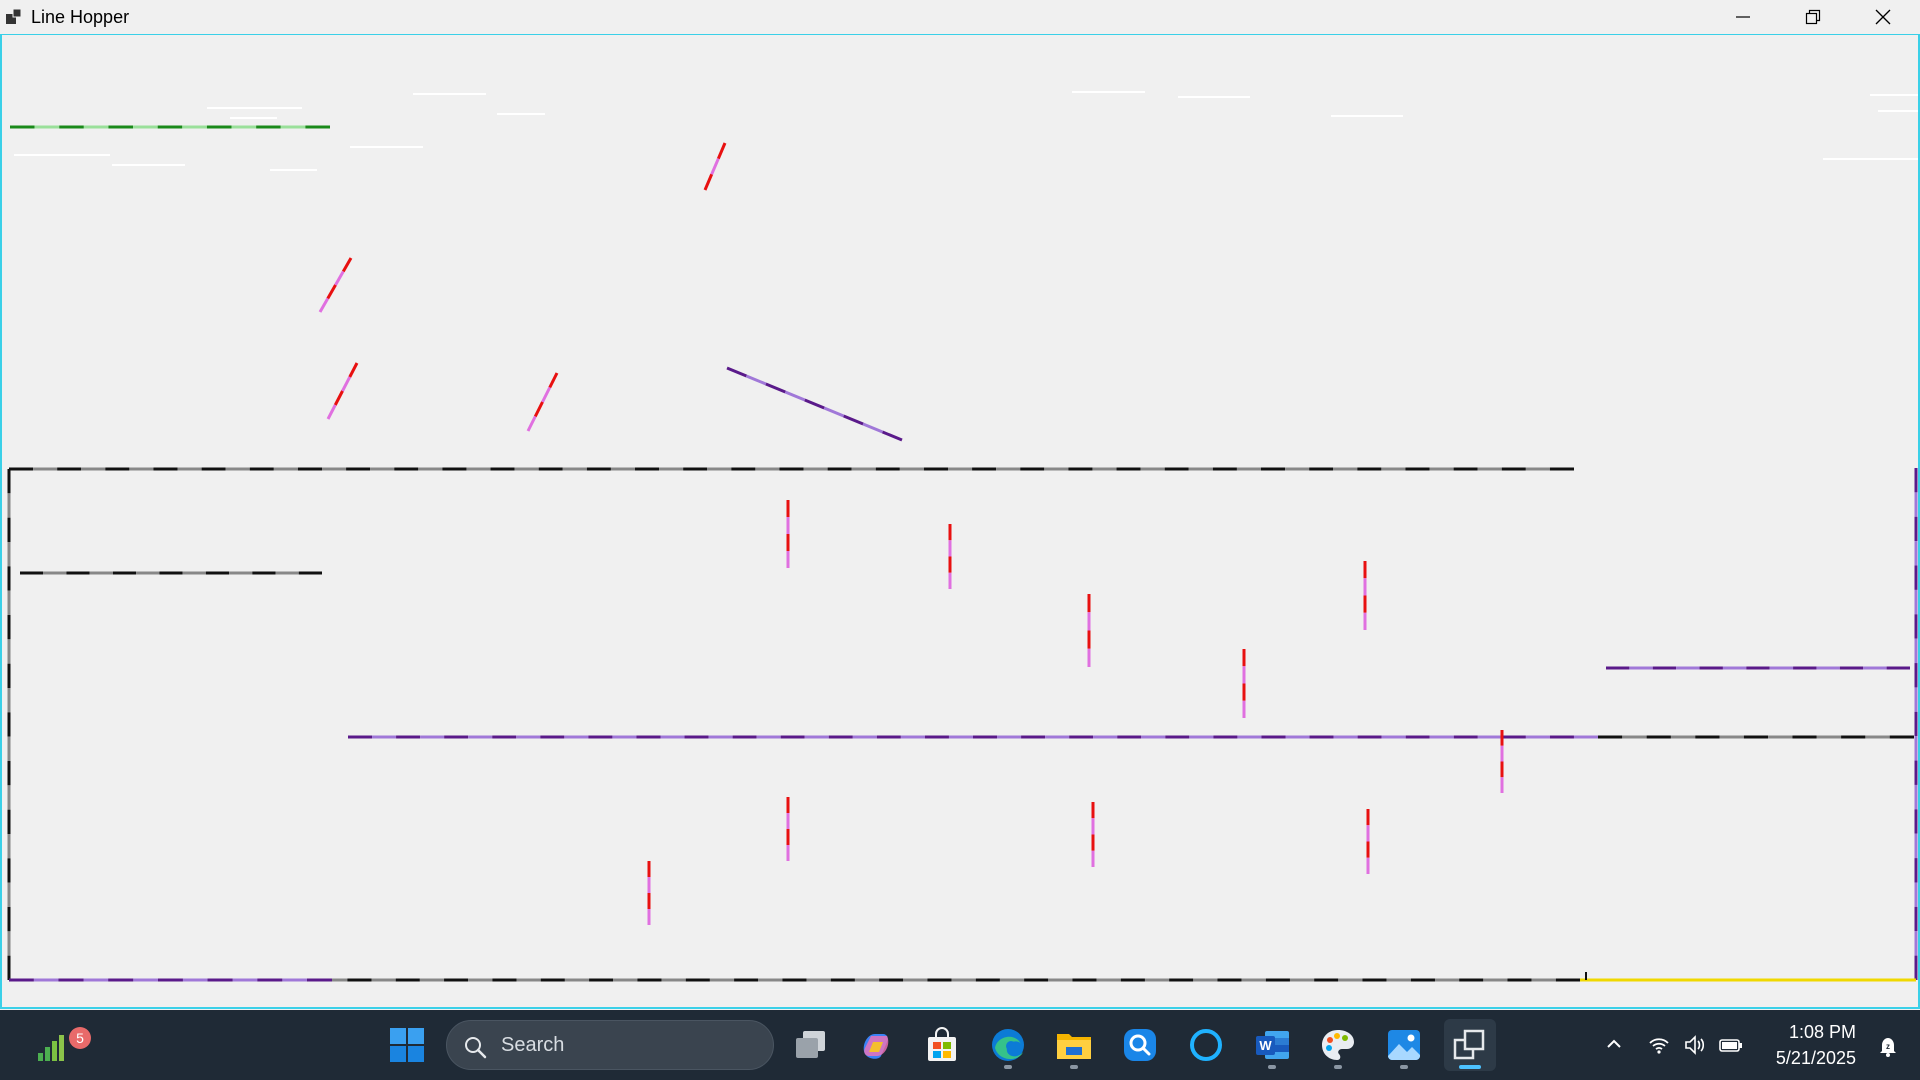  I want to click on restore-button, so click(1813, 17).